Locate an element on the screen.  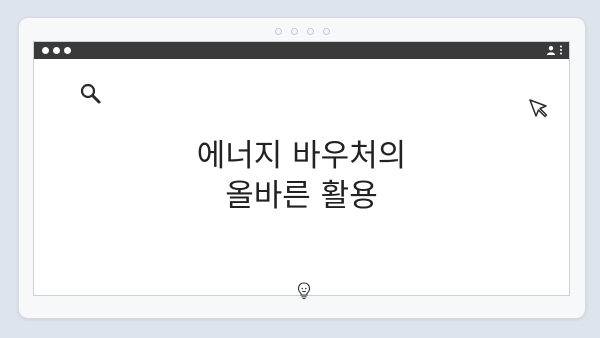
title-bar is located at coordinates (301, 50).